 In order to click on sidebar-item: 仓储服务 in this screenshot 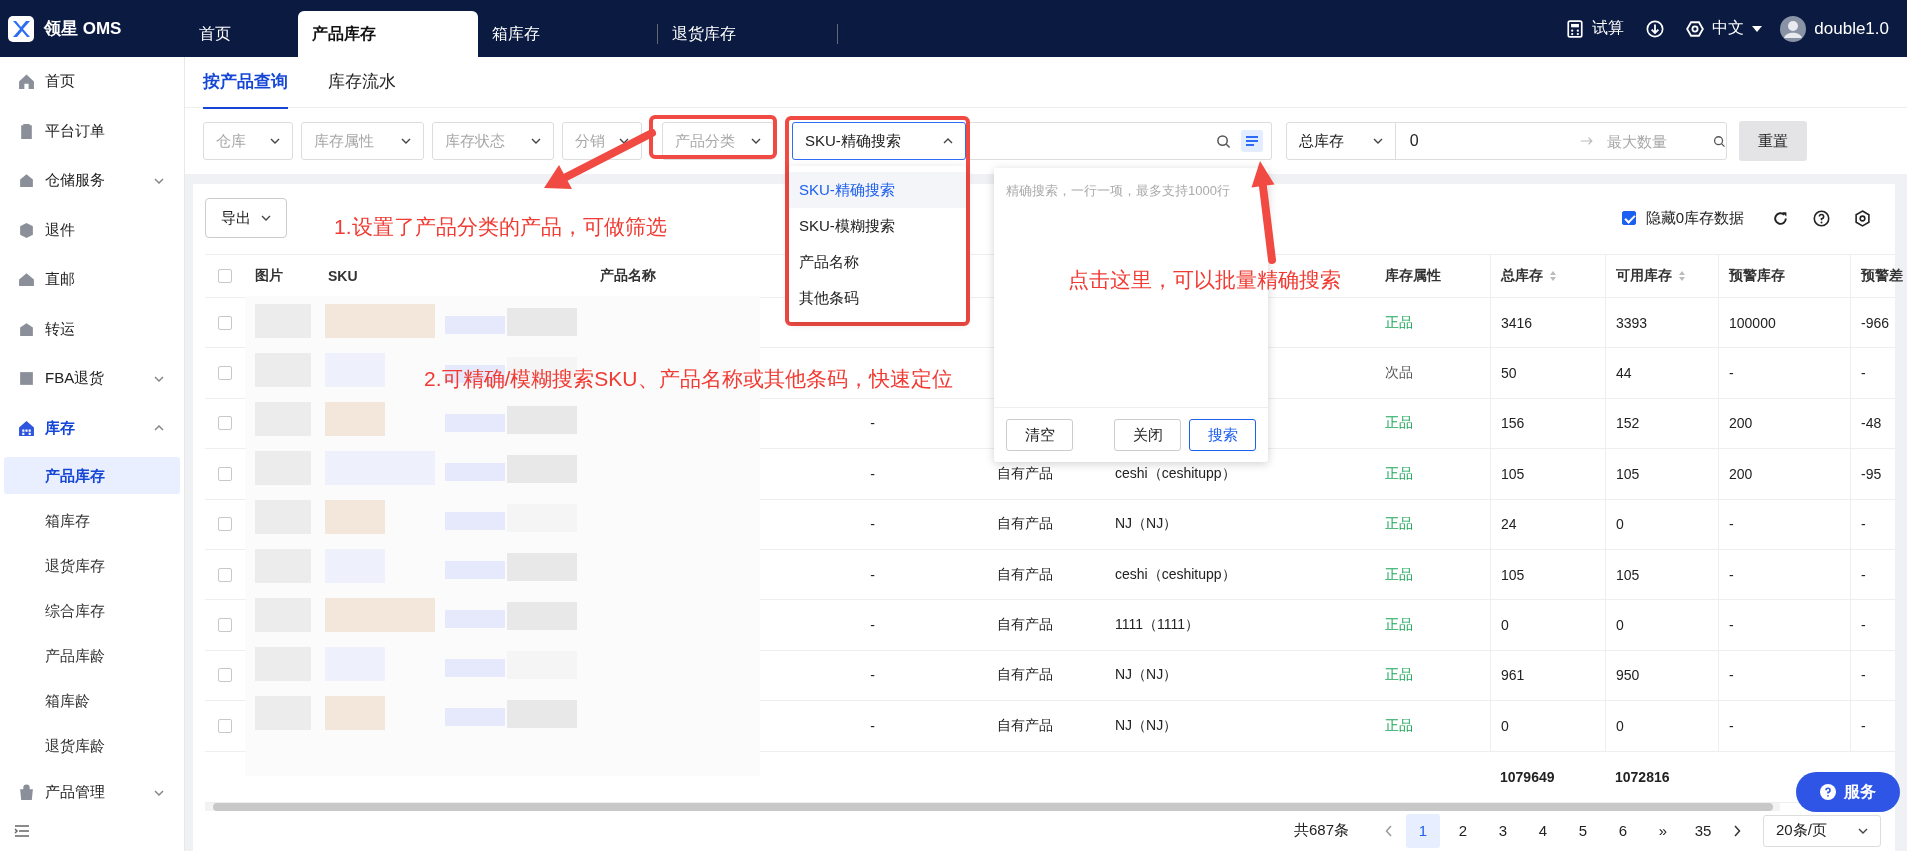, I will do `click(92, 181)`.